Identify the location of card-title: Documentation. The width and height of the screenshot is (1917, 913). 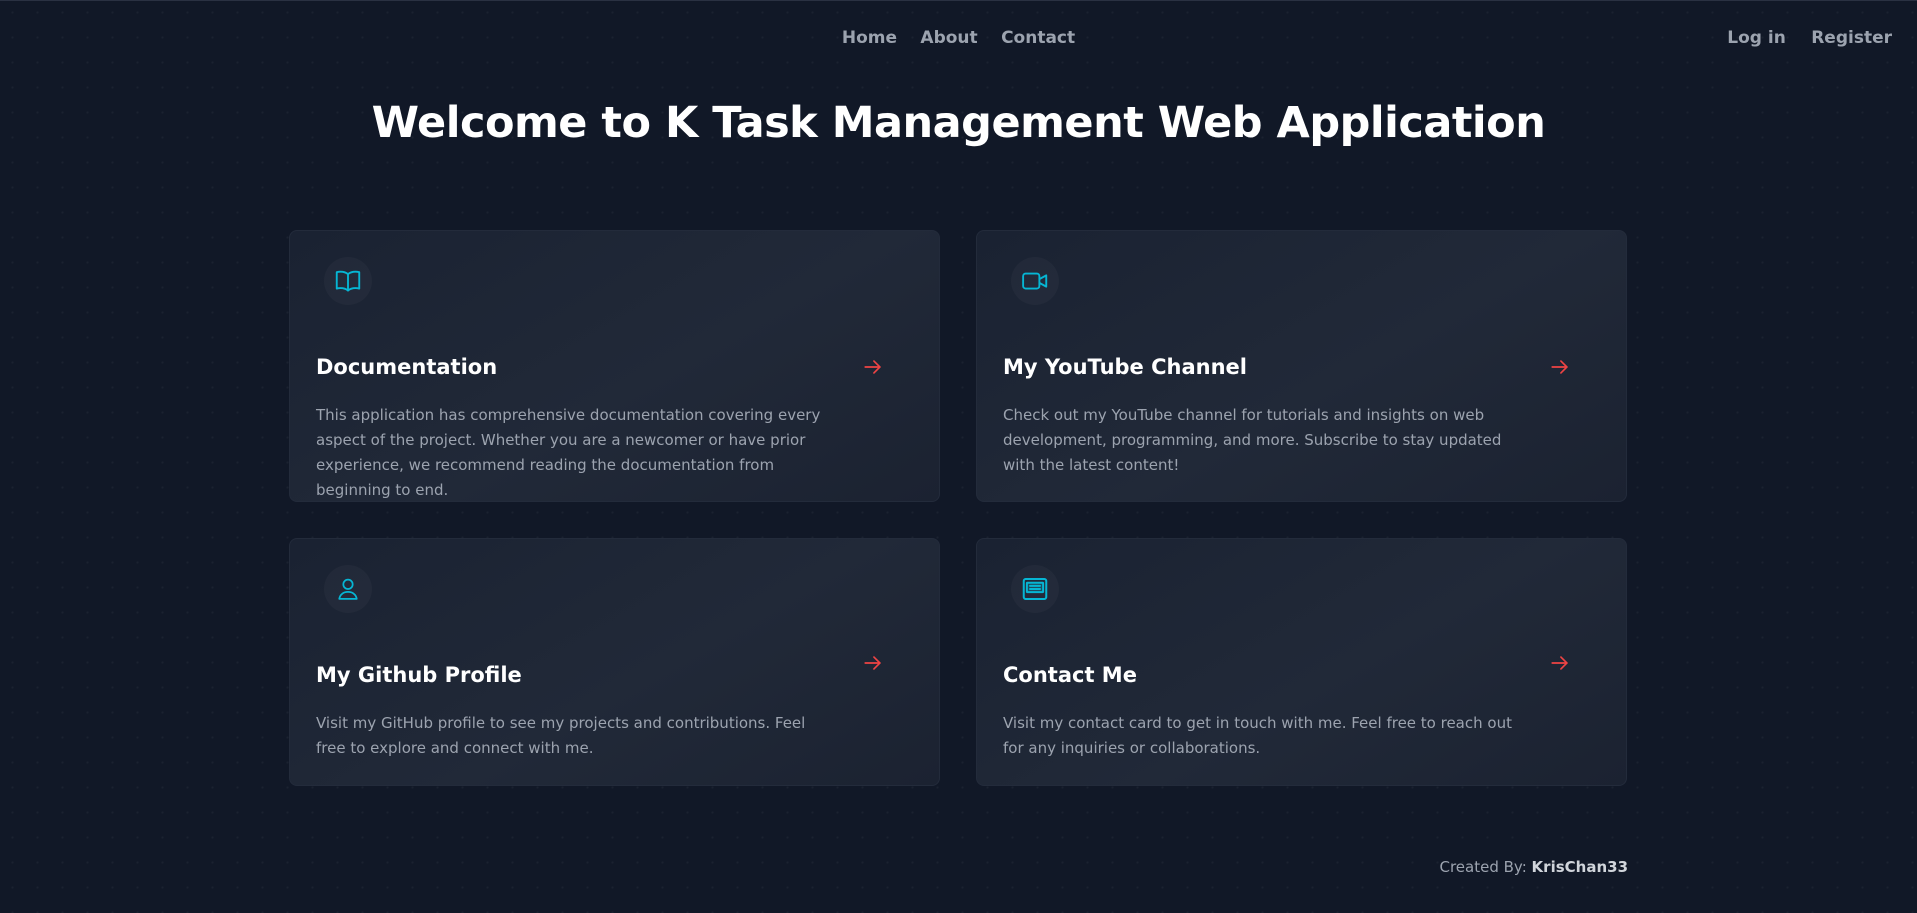
(407, 367).